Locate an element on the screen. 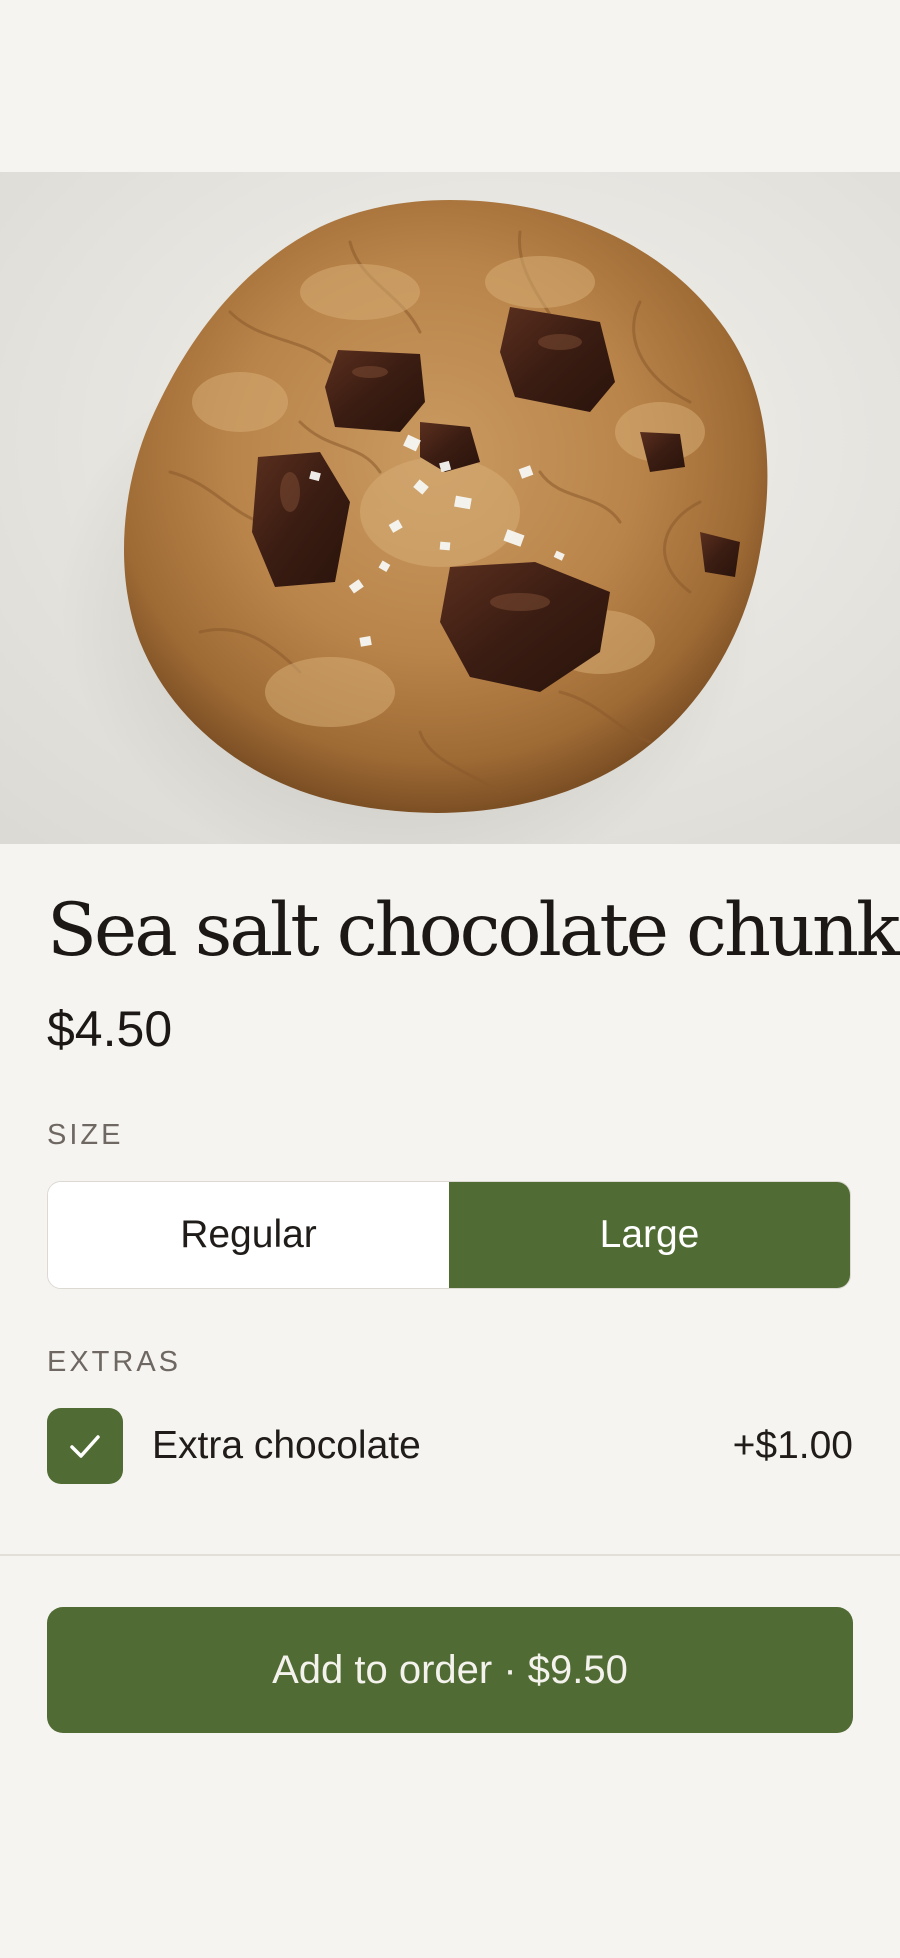 The width and height of the screenshot is (900, 1958). check-icon is located at coordinates (85, 1446).